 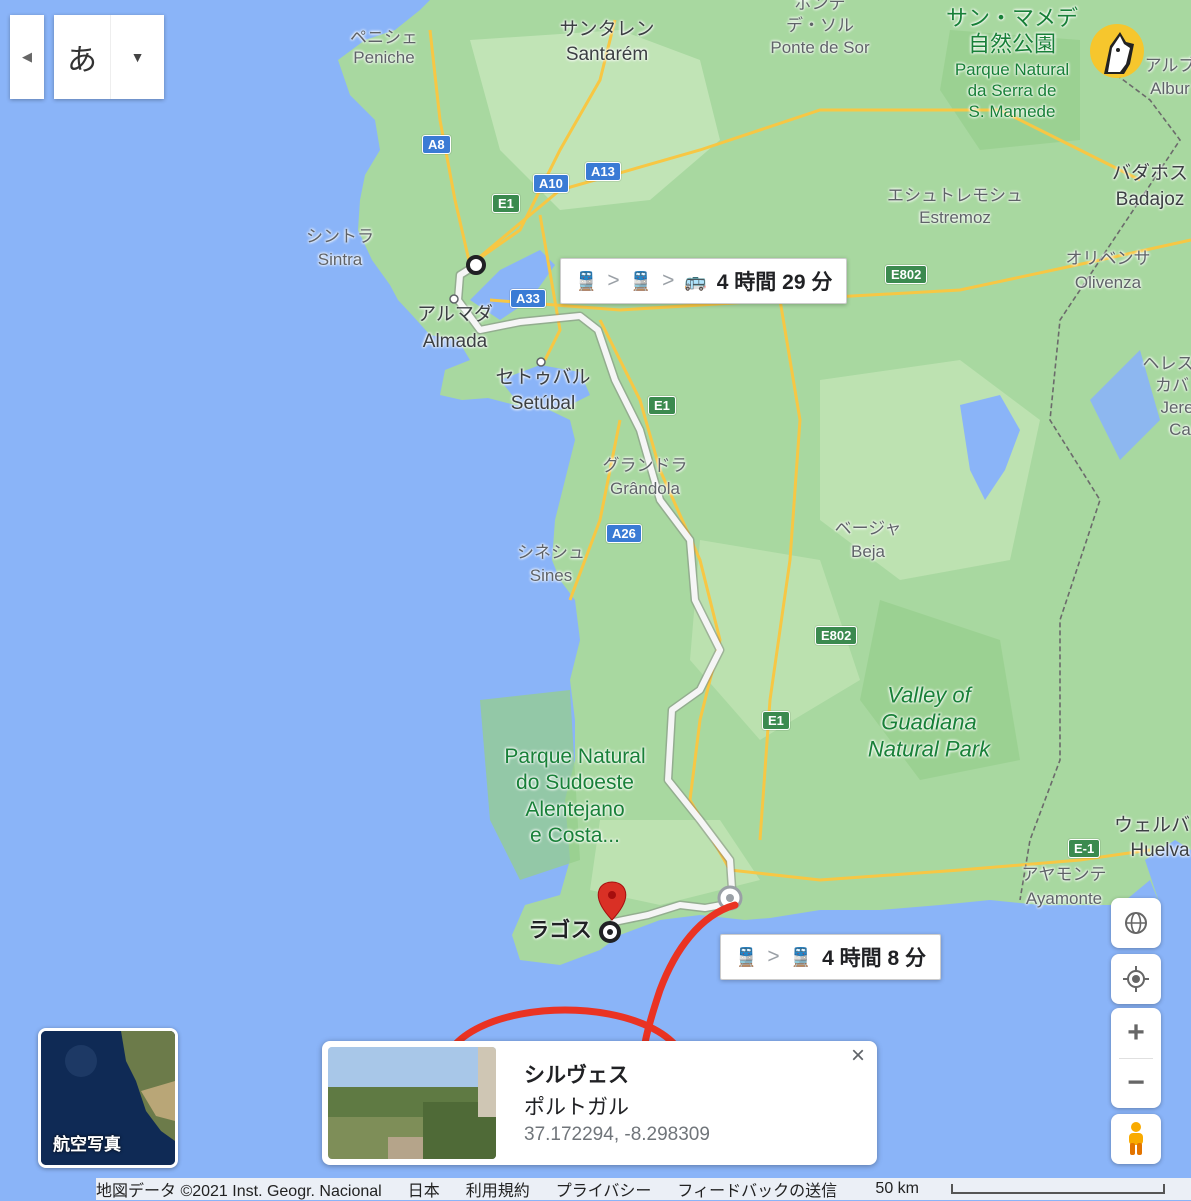 What do you see at coordinates (662, 405) in the screenshot?
I see `road-shield-e1b: E1` at bounding box center [662, 405].